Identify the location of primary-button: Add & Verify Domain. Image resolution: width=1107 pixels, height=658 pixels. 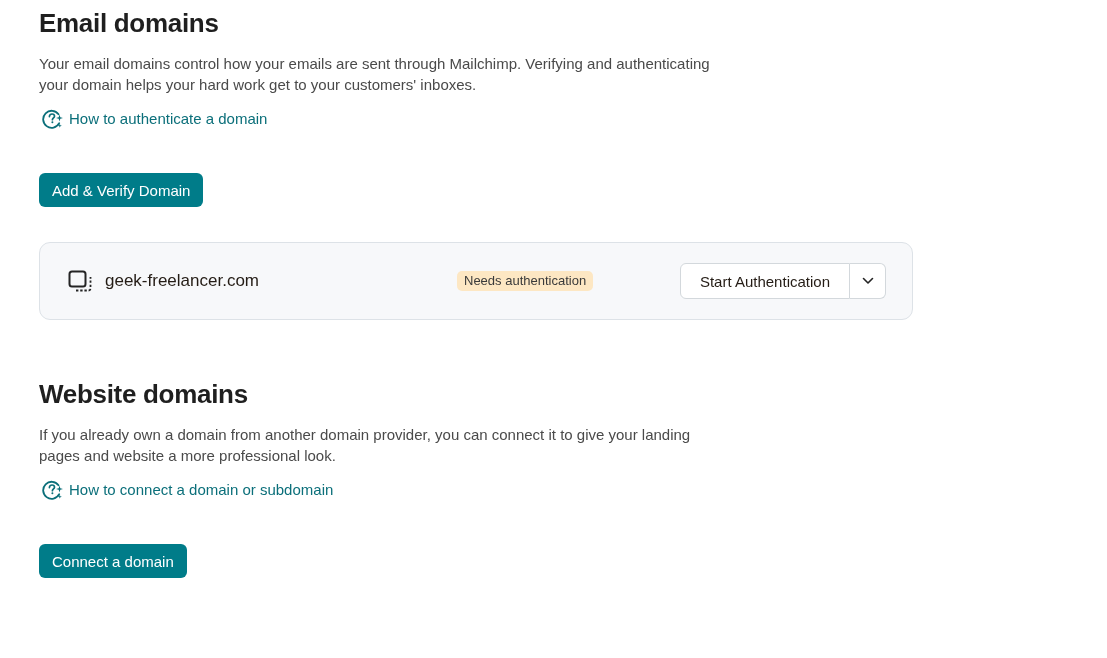
(121, 190).